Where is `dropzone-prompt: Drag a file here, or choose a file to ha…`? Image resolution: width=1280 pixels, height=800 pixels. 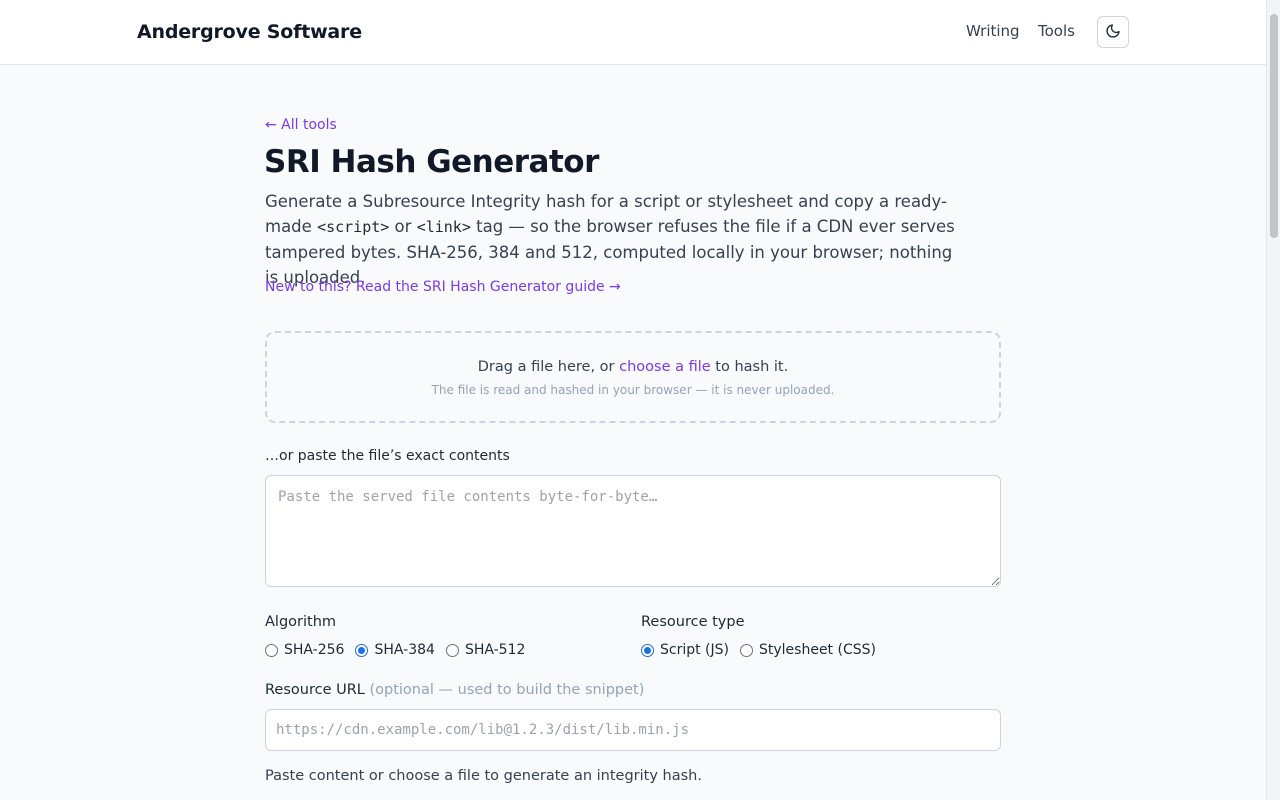
dropzone-prompt: Drag a file here, or choose a file to ha… is located at coordinates (633, 367).